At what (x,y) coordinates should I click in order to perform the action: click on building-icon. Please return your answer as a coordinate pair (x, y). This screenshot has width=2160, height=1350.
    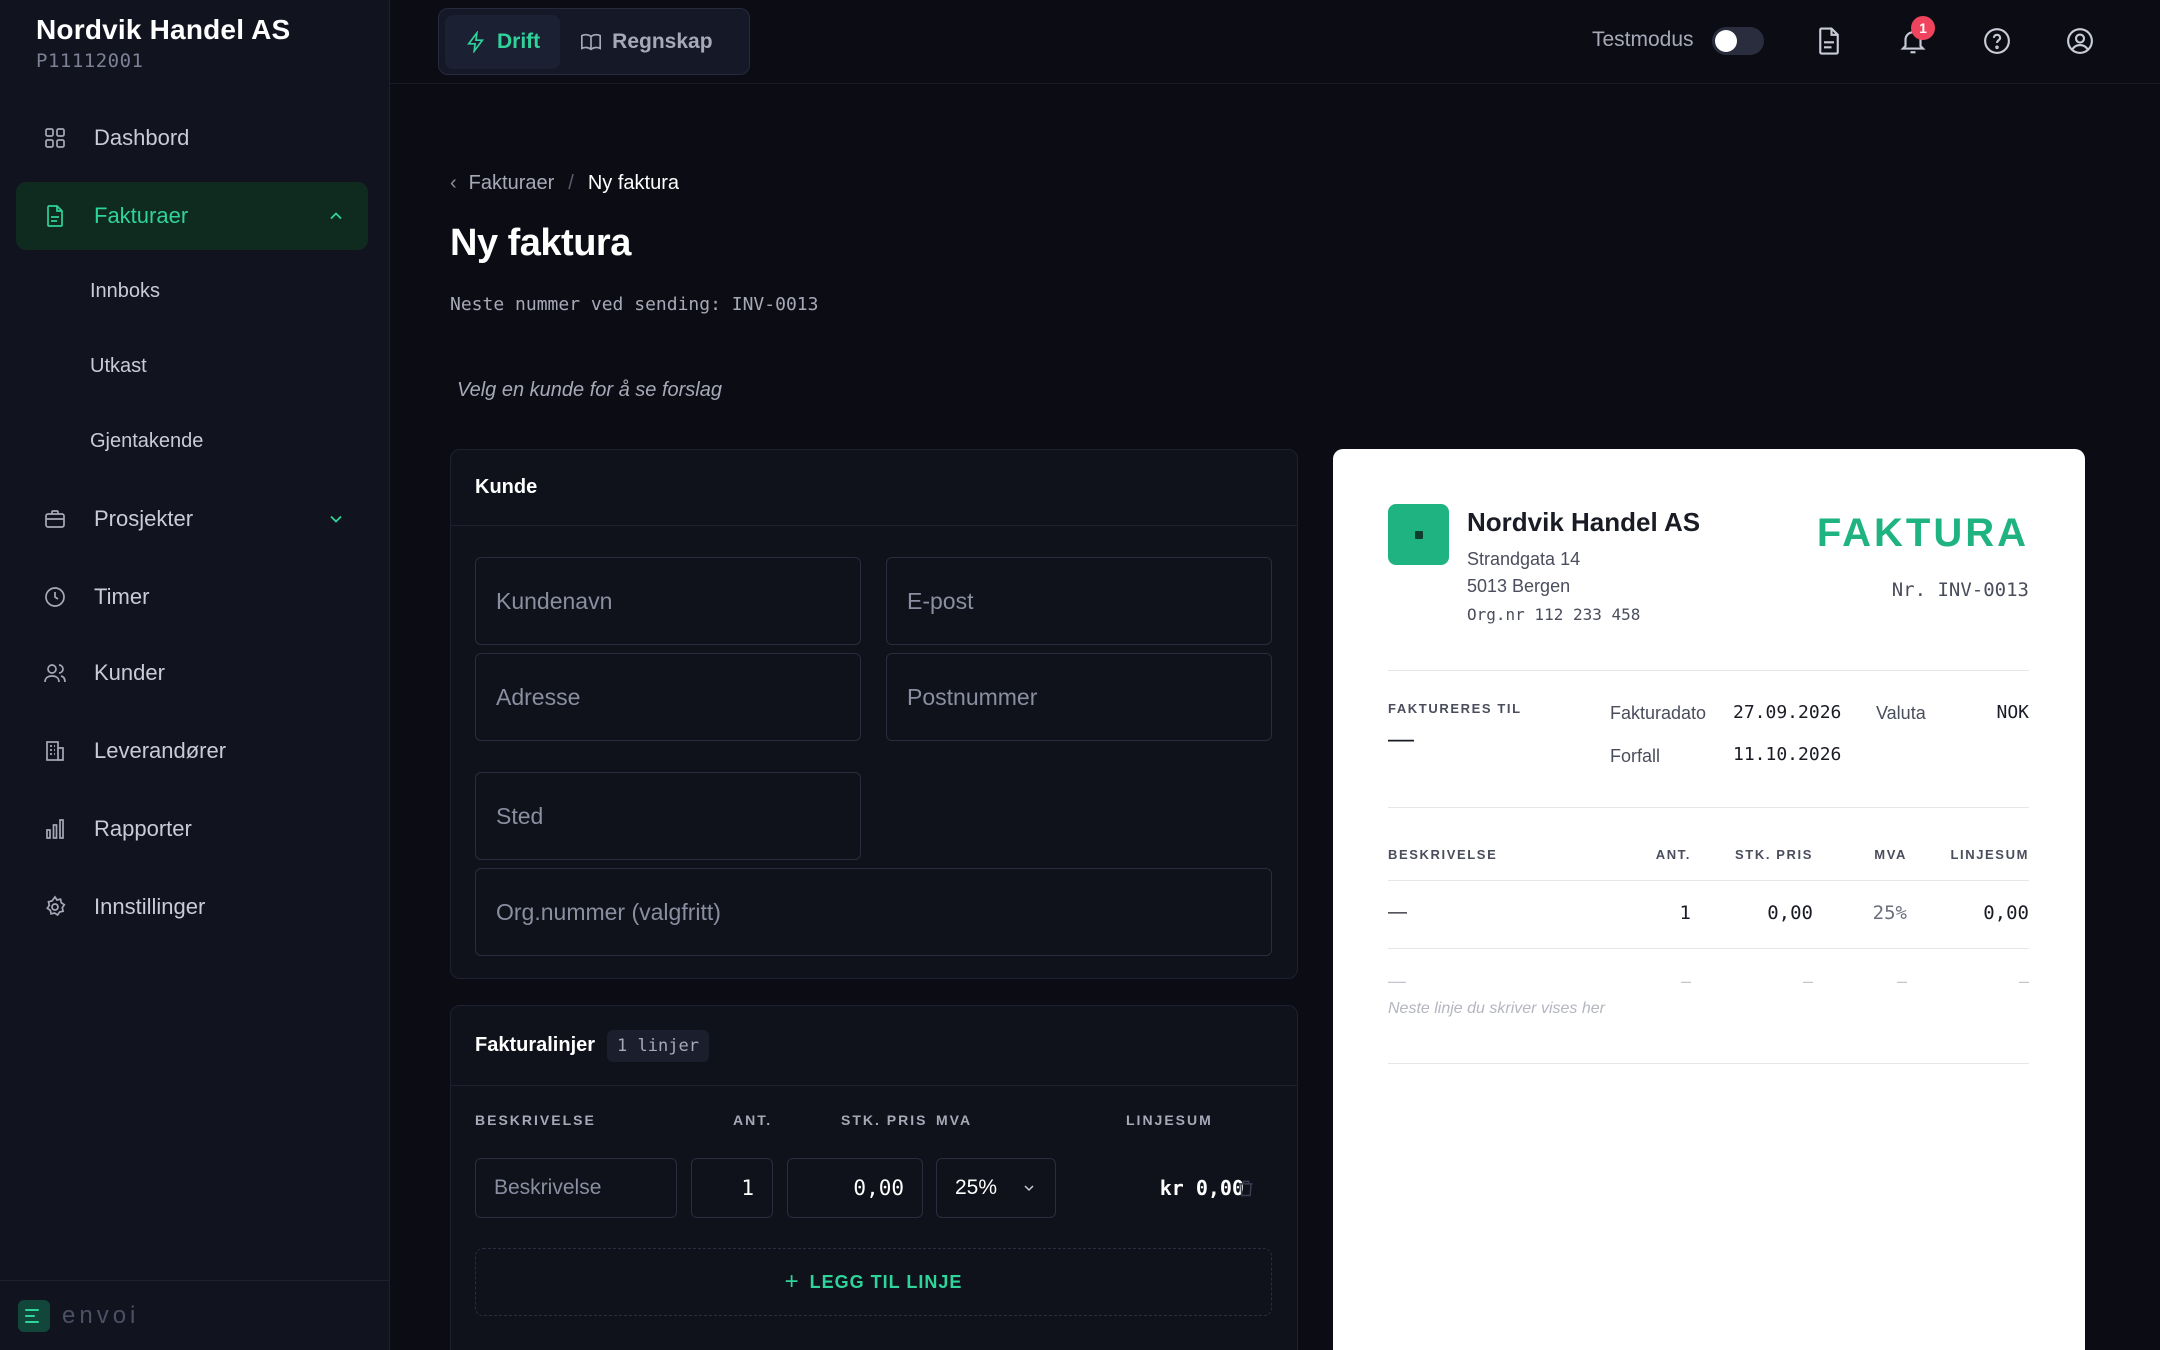
    Looking at the image, I should click on (55, 751).